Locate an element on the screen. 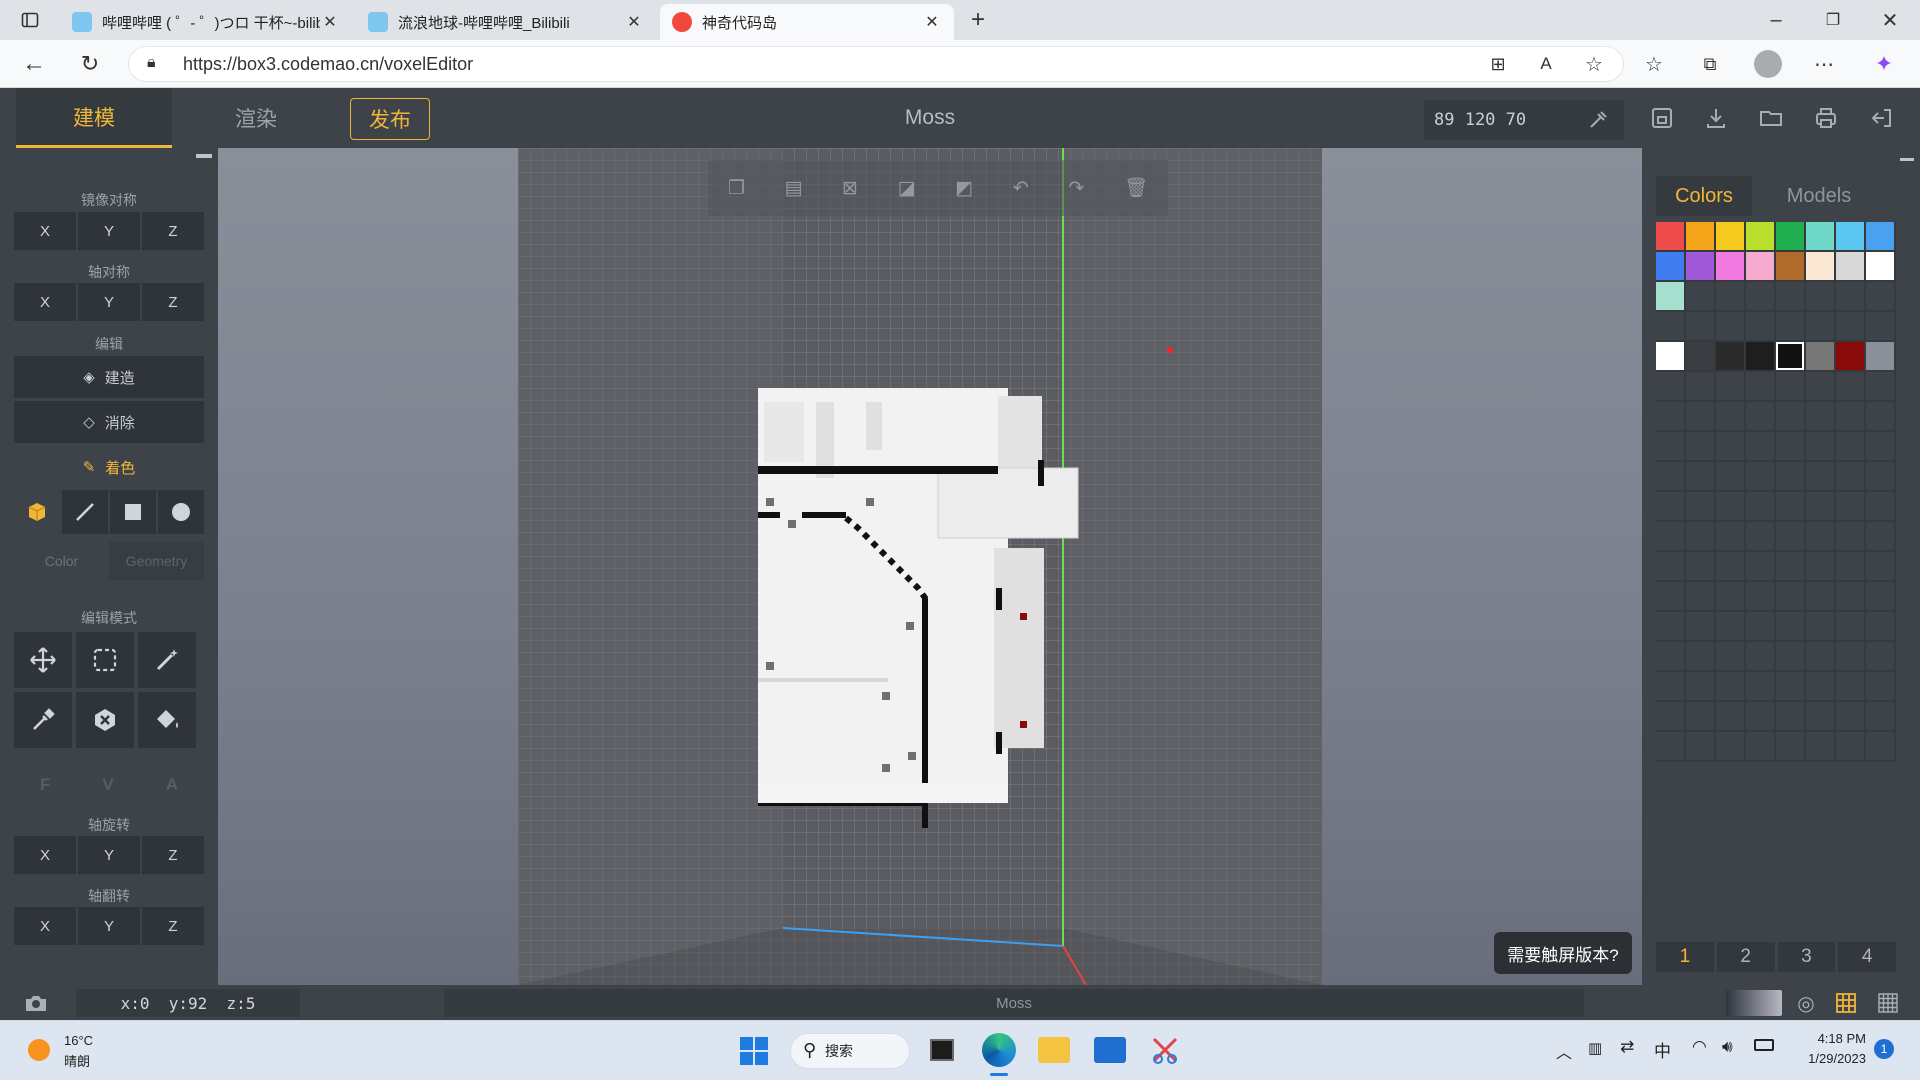 The height and width of the screenshot is (1080, 1920). move-tool-icon is located at coordinates (43, 660).